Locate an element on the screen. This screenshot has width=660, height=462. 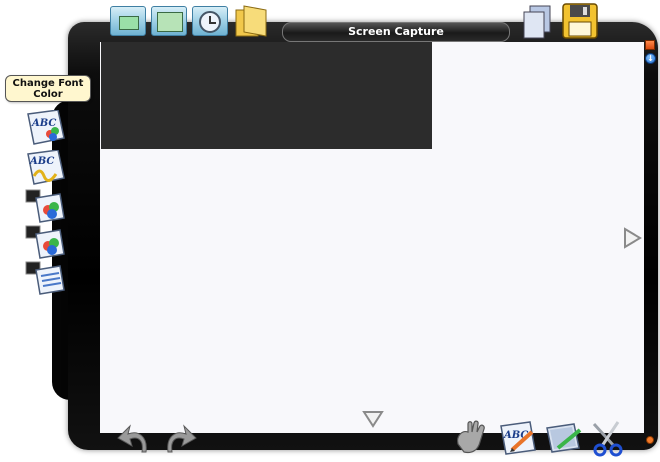
abc-pen-icon: ABC is located at coordinates (518, 438).